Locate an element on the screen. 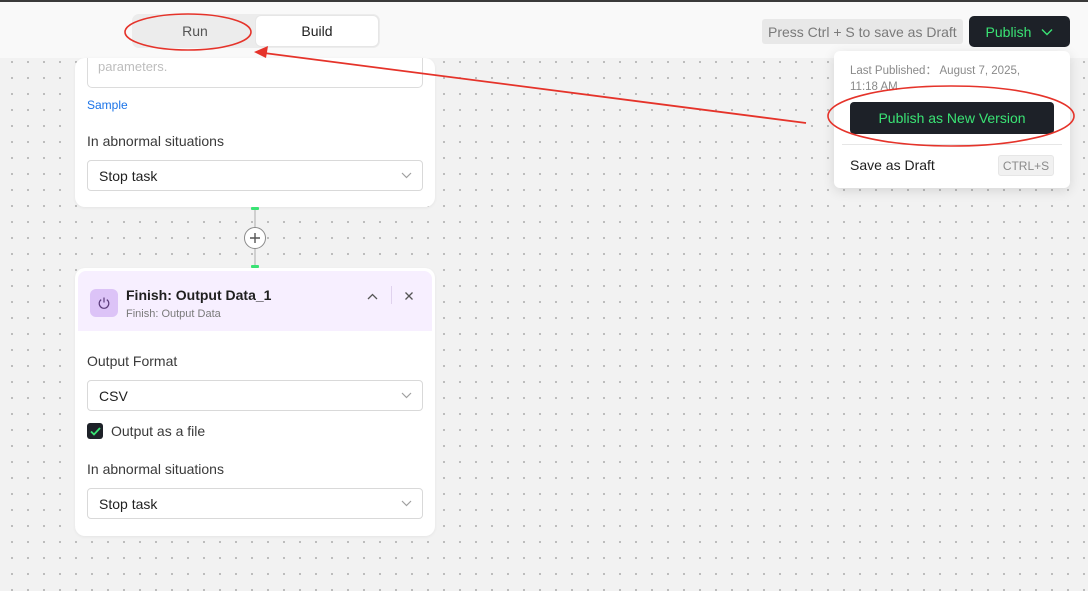 Image resolution: width=1088 pixels, height=591 pixels. publish-new-version-button: Publish as New Version is located at coordinates (952, 118).